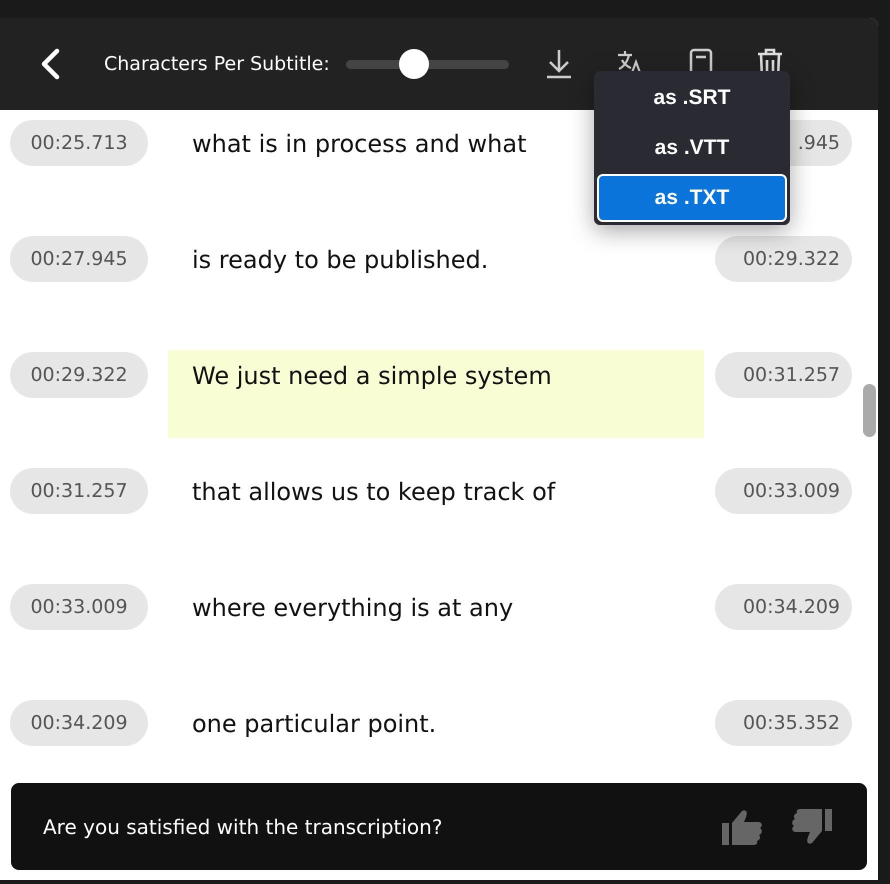 The height and width of the screenshot is (884, 890). I want to click on timestamp: 00:25.713, so click(79, 143).